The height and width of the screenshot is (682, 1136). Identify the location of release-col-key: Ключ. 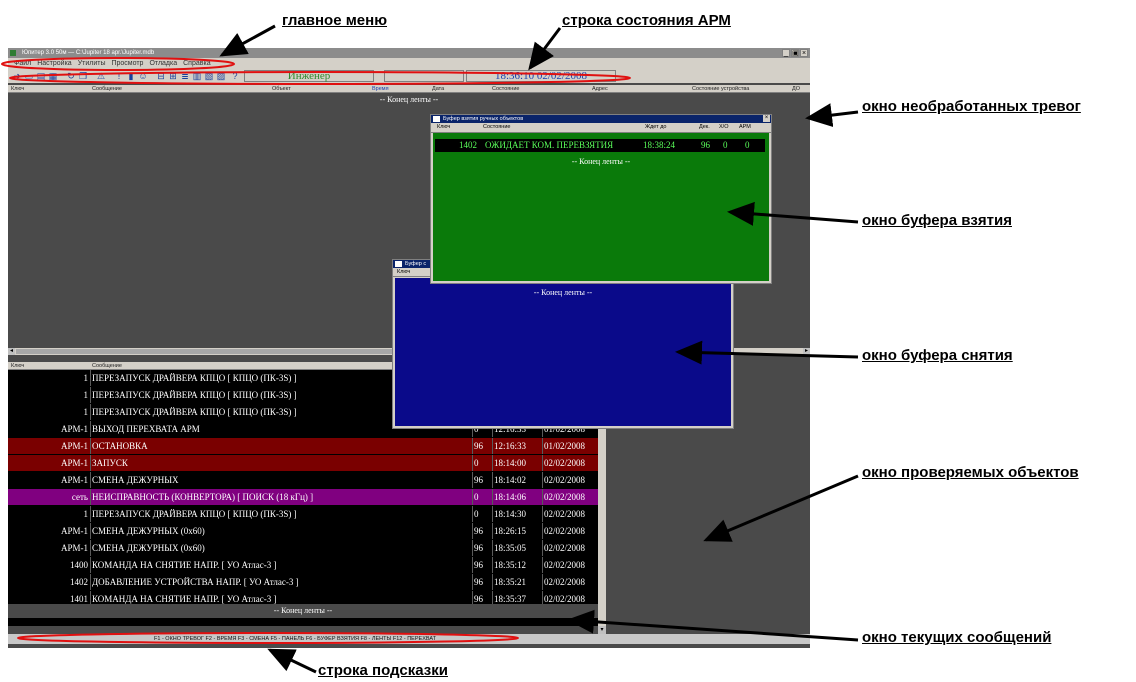
(403, 272).